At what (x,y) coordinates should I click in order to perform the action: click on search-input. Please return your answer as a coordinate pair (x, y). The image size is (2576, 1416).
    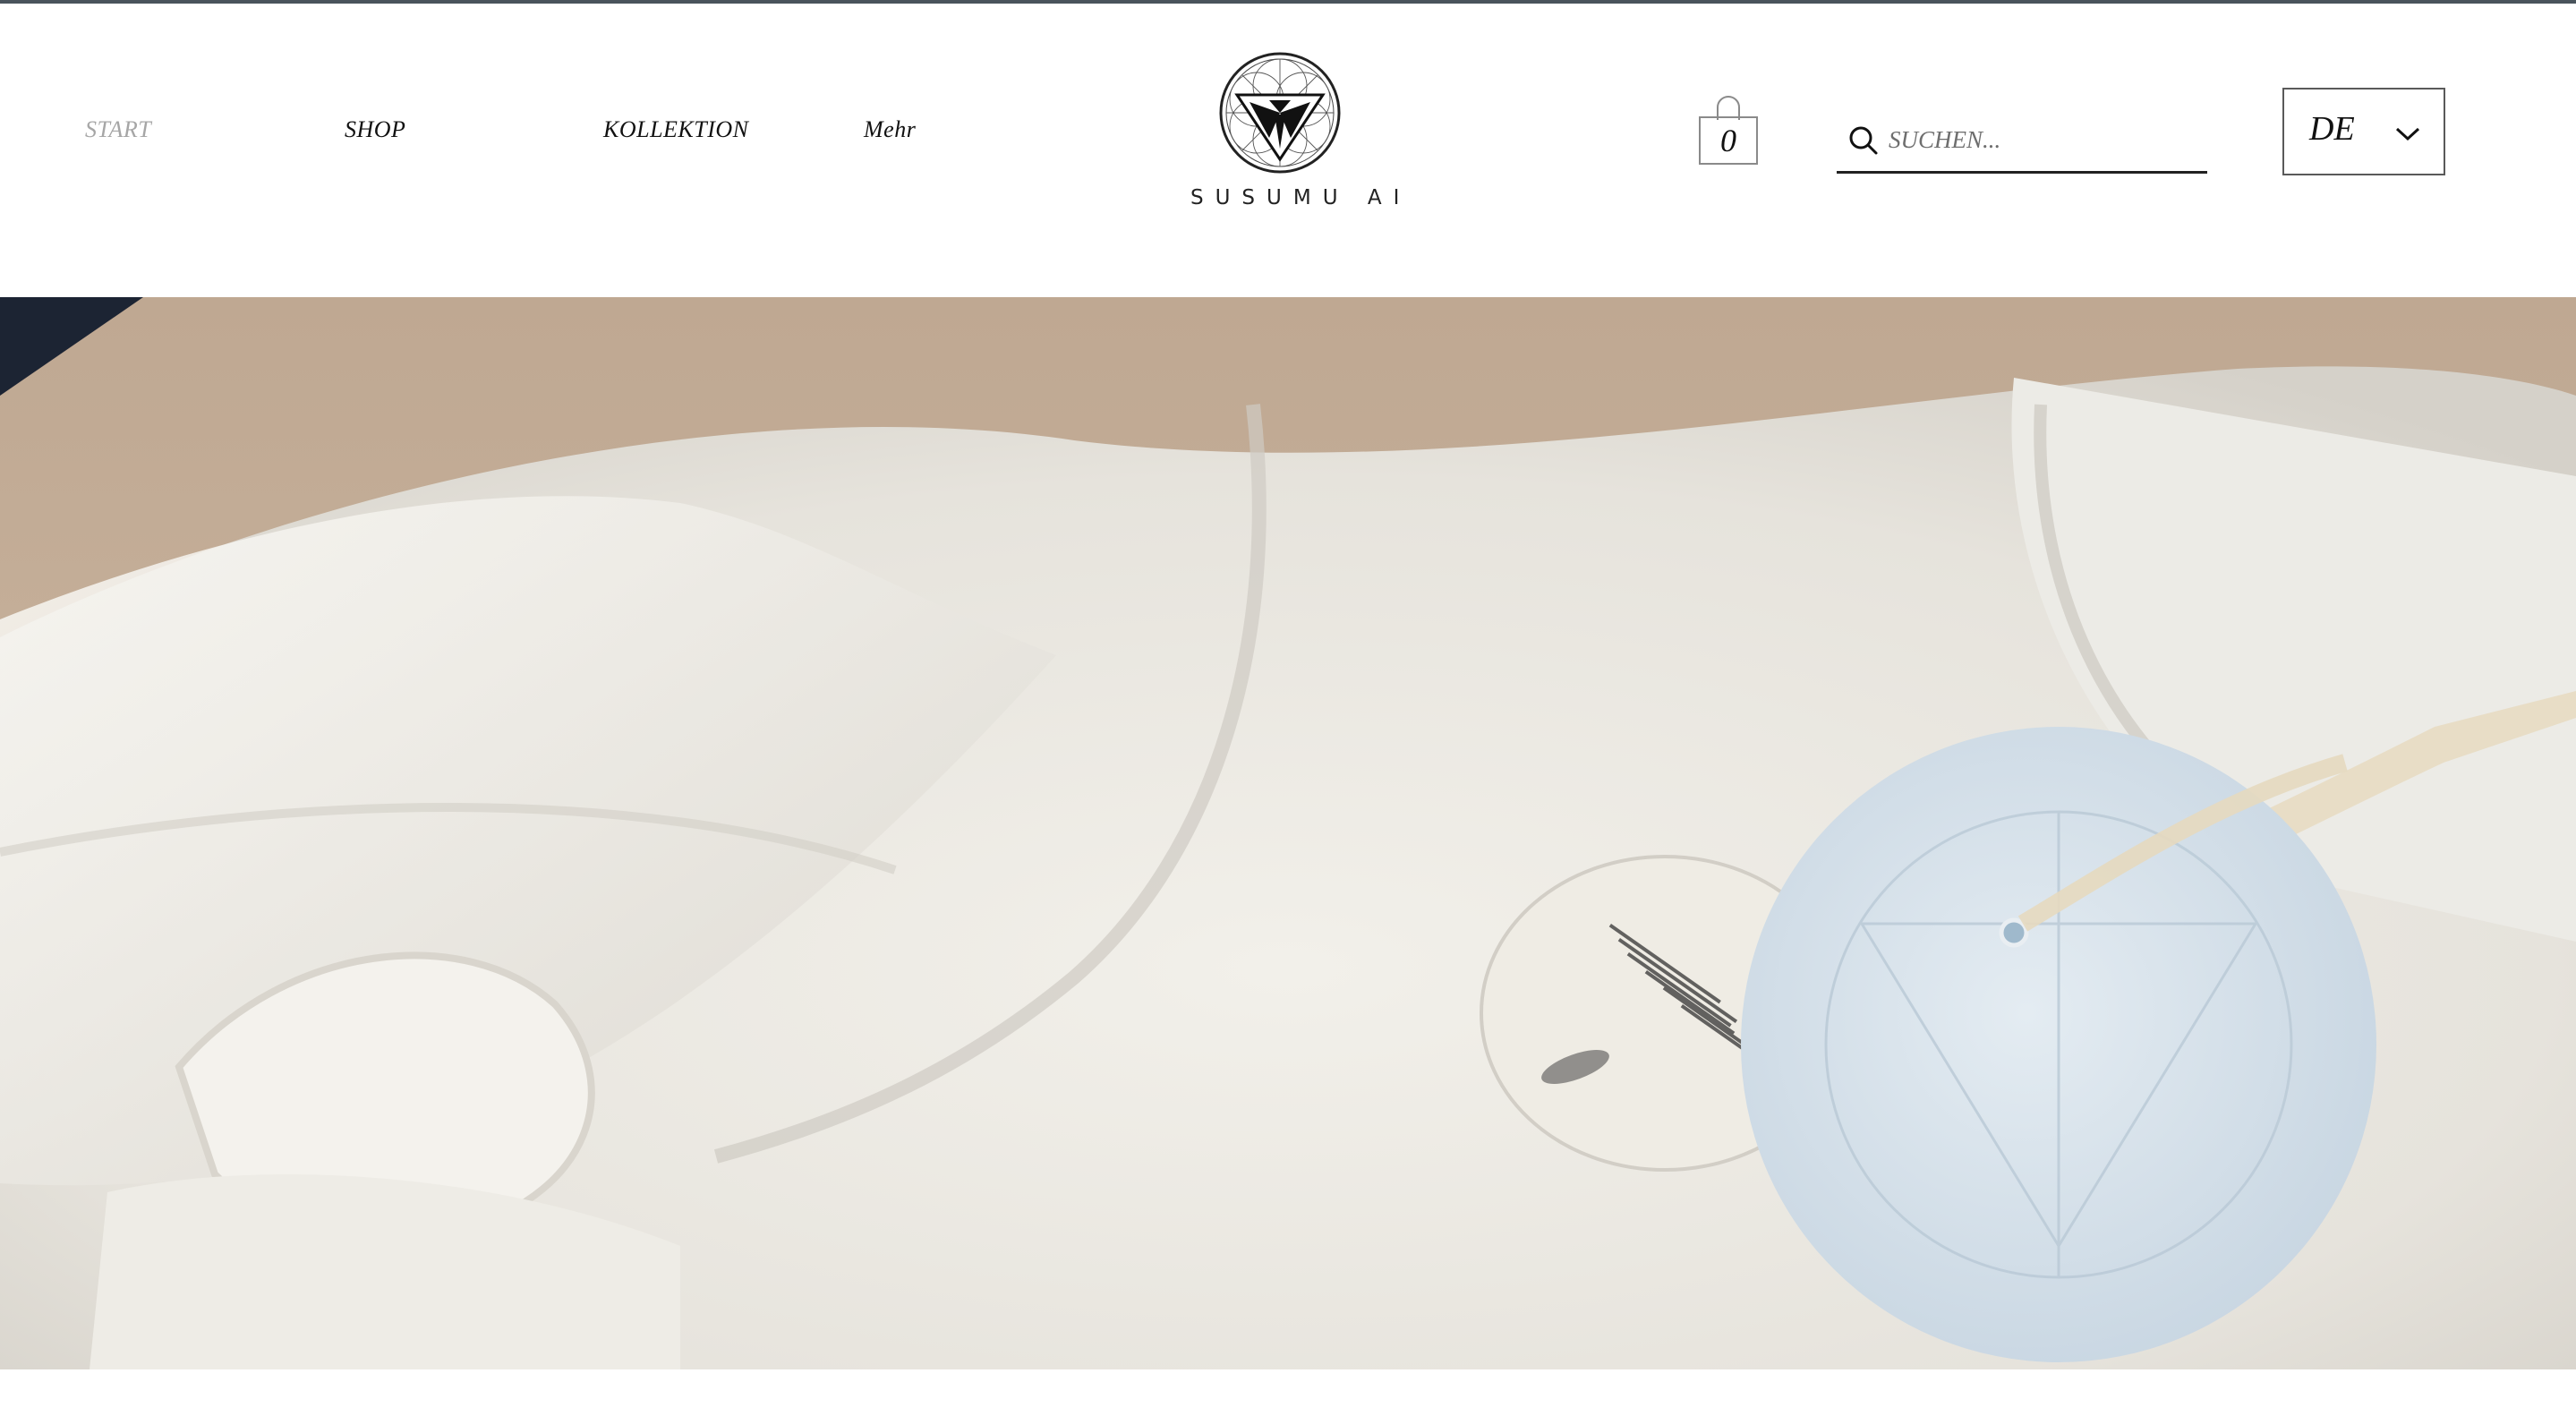
    Looking at the image, I should click on (2036, 140).